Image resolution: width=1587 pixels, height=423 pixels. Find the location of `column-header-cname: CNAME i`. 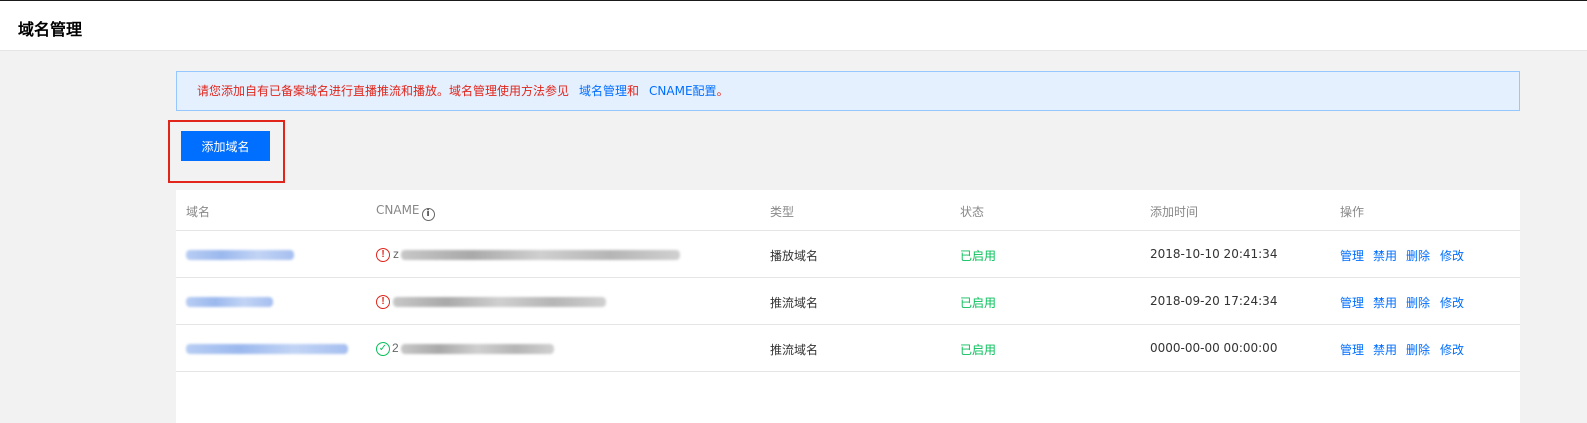

column-header-cname: CNAME i is located at coordinates (405, 212).